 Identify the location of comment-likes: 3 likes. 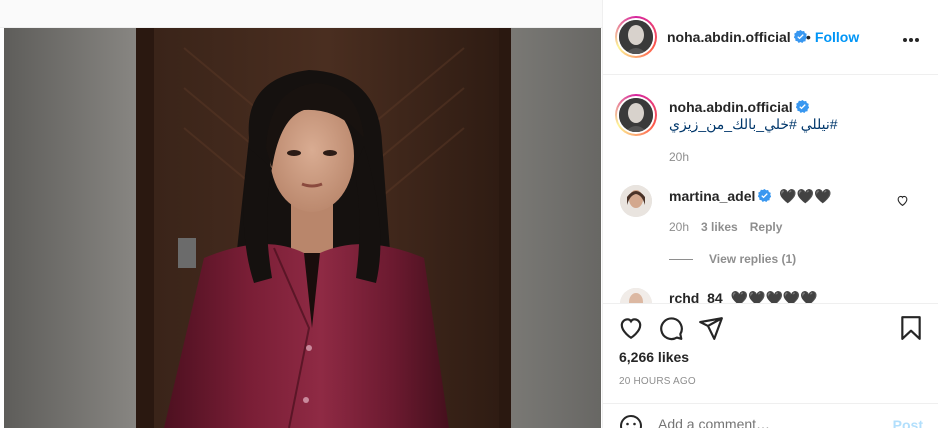
(719, 227).